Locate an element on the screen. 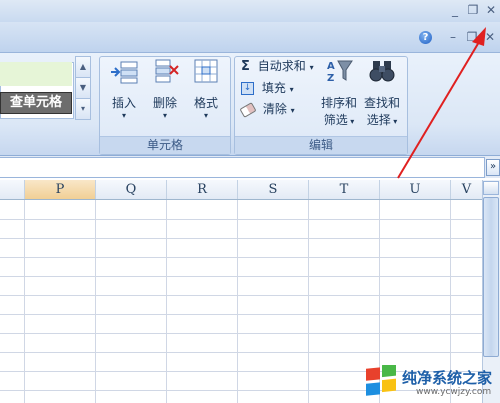 This screenshot has width=500, height=403. format-dropdown-icon: ▾ is located at coordinates (205, 115).